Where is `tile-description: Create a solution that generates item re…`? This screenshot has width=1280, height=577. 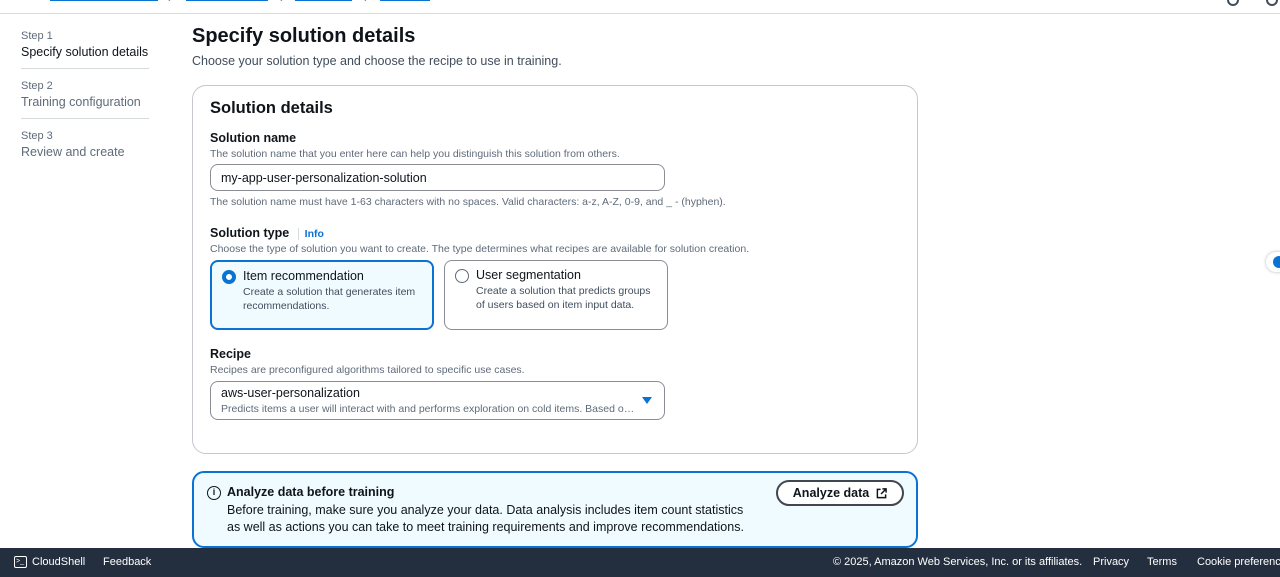 tile-description: Create a solution that generates item re… is located at coordinates (329, 299).